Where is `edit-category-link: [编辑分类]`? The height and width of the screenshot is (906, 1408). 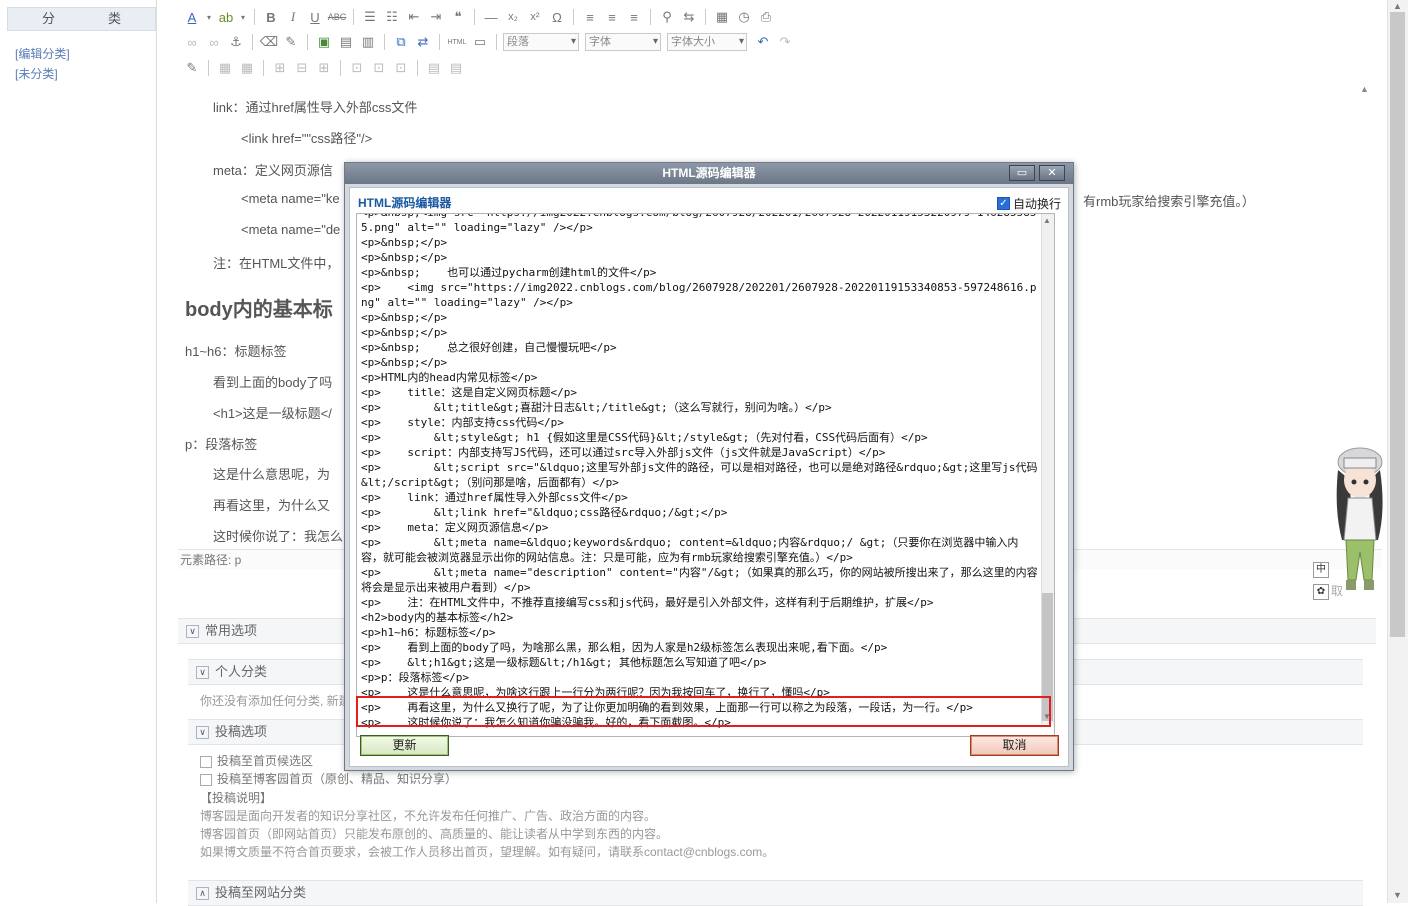 edit-category-link: [编辑分类] is located at coordinates (42, 53).